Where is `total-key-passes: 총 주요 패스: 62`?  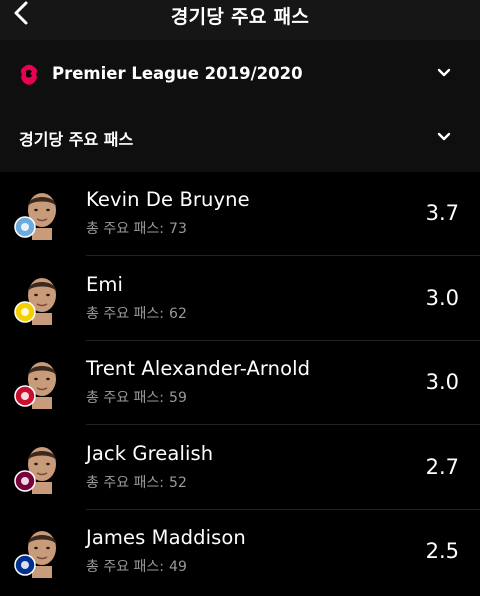 total-key-passes: 총 주요 패스: 62 is located at coordinates (136, 313).